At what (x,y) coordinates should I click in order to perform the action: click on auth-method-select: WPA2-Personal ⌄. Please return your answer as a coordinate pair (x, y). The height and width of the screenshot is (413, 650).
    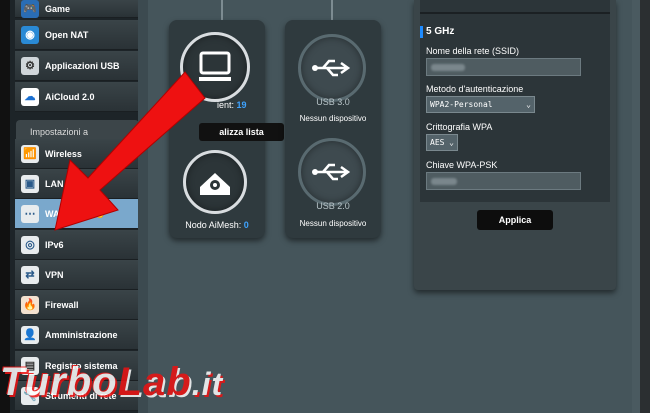
    Looking at the image, I should click on (480, 104).